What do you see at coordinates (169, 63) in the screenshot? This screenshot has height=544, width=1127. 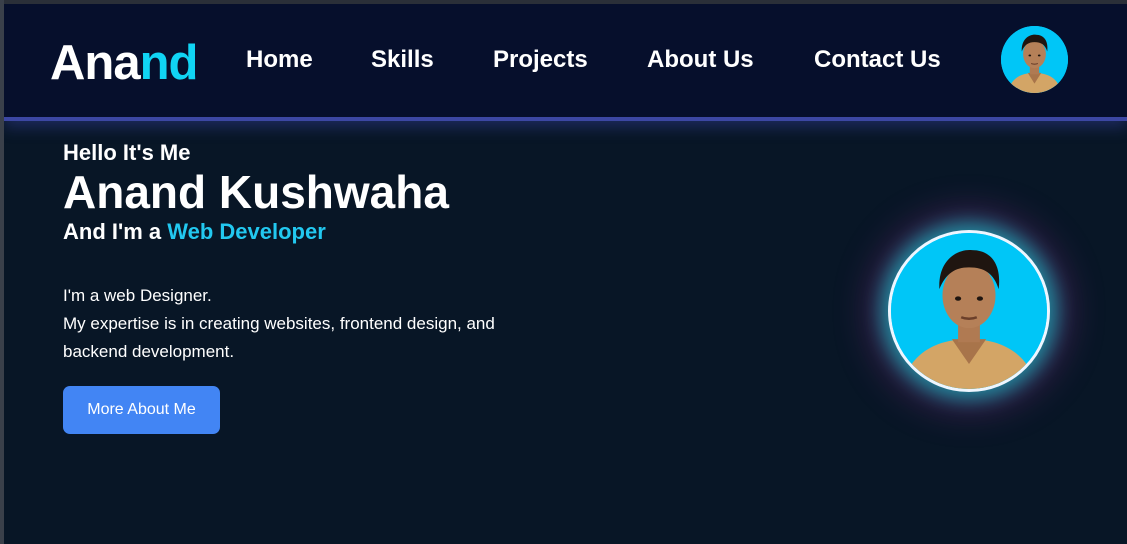 I see `logo-accent-text: nd` at bounding box center [169, 63].